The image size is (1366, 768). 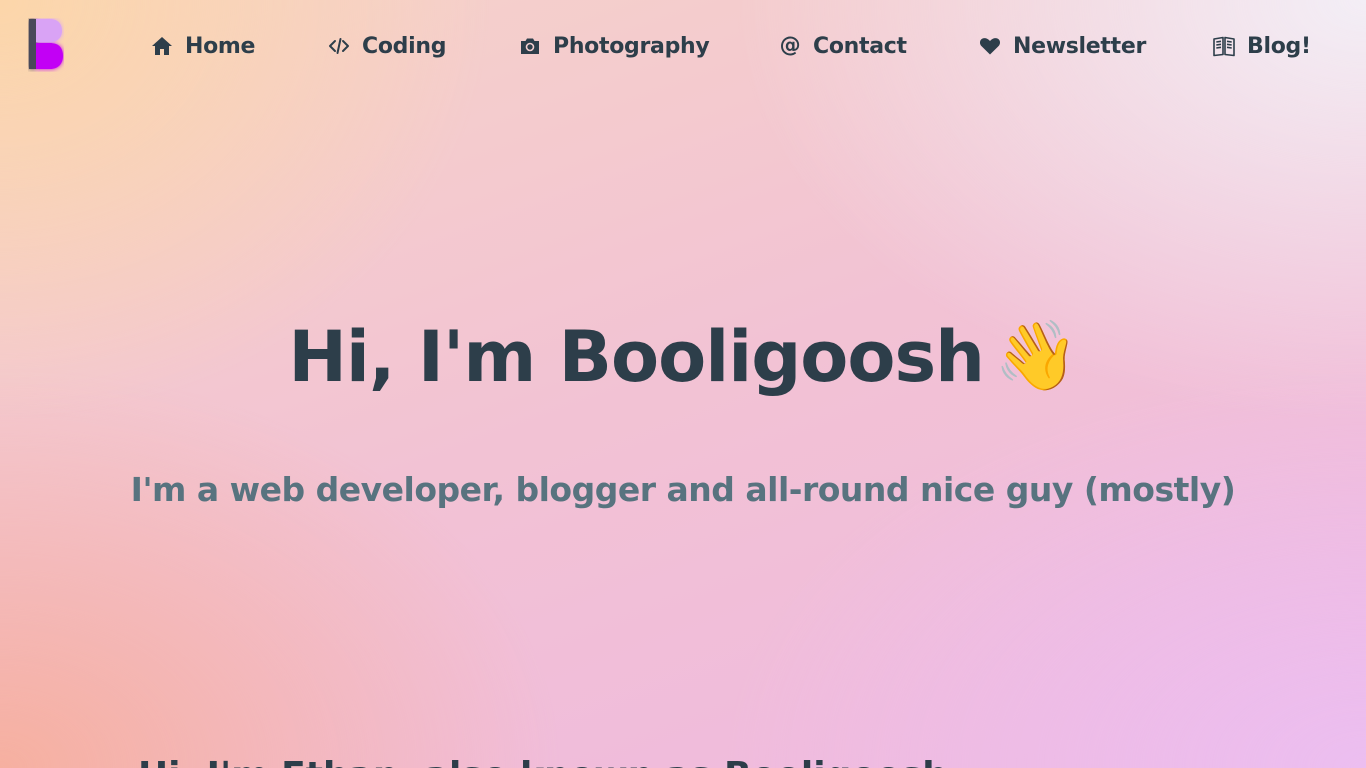 I want to click on nav-item-label: Blog!, so click(x=1279, y=46).